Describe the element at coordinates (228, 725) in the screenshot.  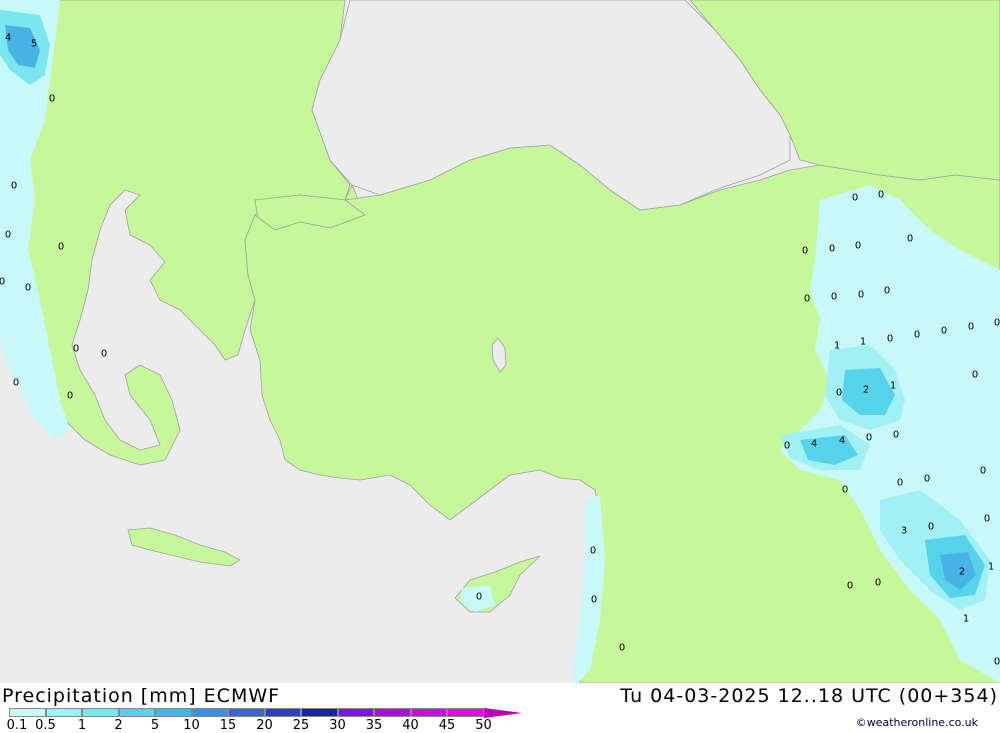
I see `legend-tick-label: 15` at that location.